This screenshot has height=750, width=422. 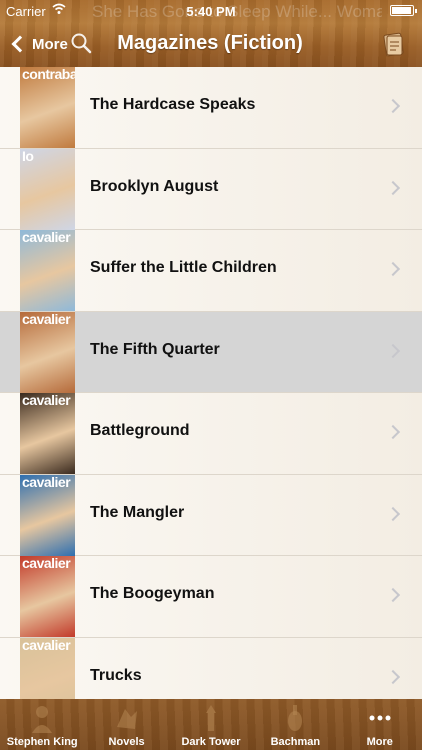 What do you see at coordinates (211, 515) in the screenshot?
I see `list-item: cavalier The Mangler` at bounding box center [211, 515].